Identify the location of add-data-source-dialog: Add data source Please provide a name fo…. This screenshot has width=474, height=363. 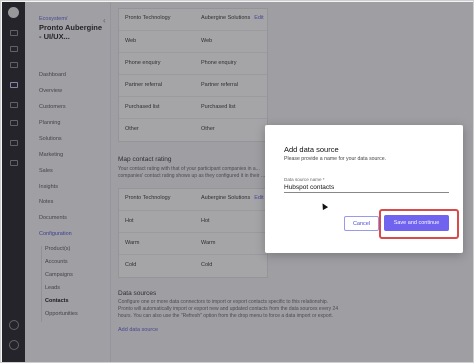
(364, 189).